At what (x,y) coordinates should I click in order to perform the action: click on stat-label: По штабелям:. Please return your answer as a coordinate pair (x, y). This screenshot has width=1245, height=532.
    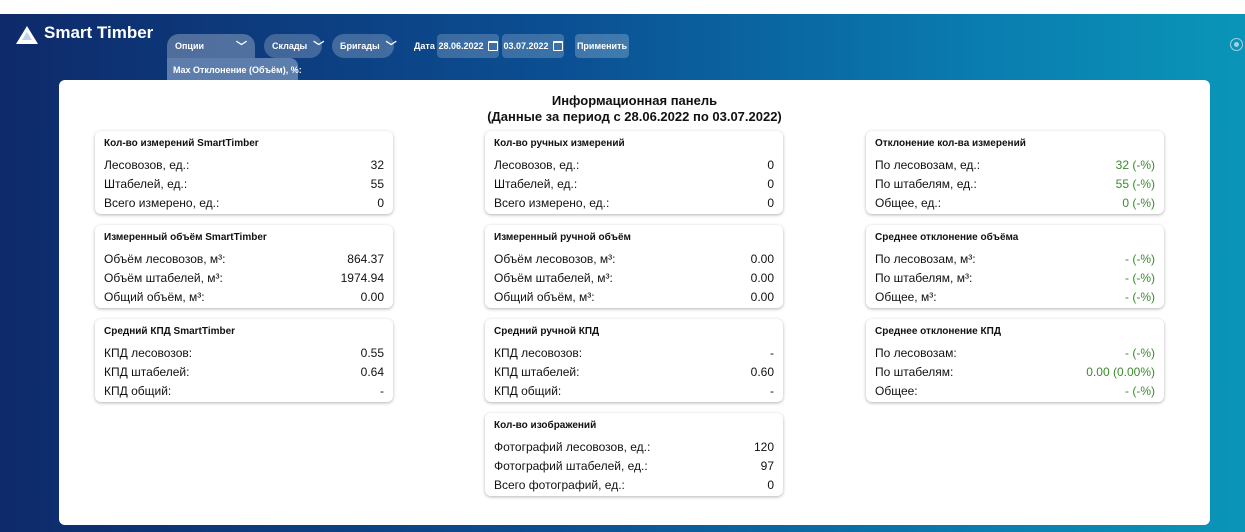
    Looking at the image, I should click on (914, 371).